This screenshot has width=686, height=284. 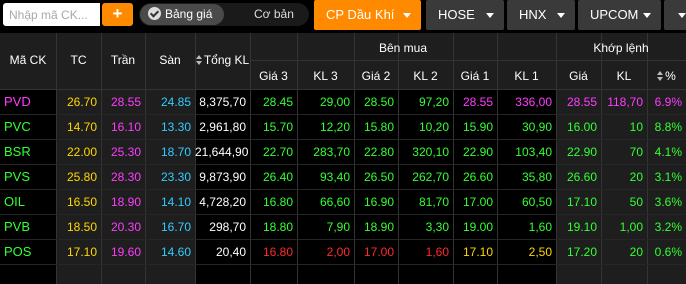 I want to click on col-symbol: Mã CK, so click(x=28, y=60).